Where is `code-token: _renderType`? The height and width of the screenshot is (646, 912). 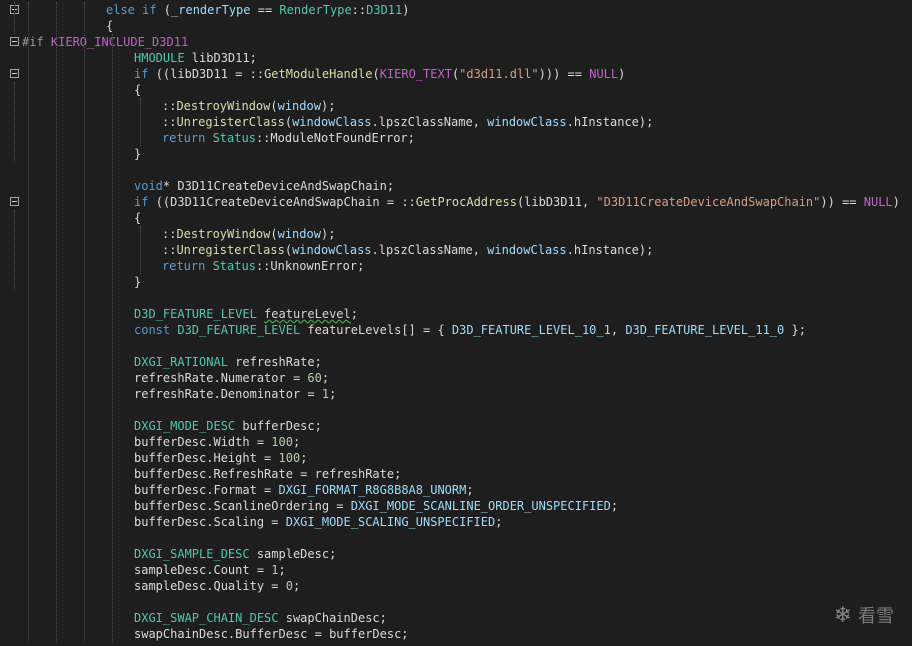 code-token: _renderType is located at coordinates (211, 10).